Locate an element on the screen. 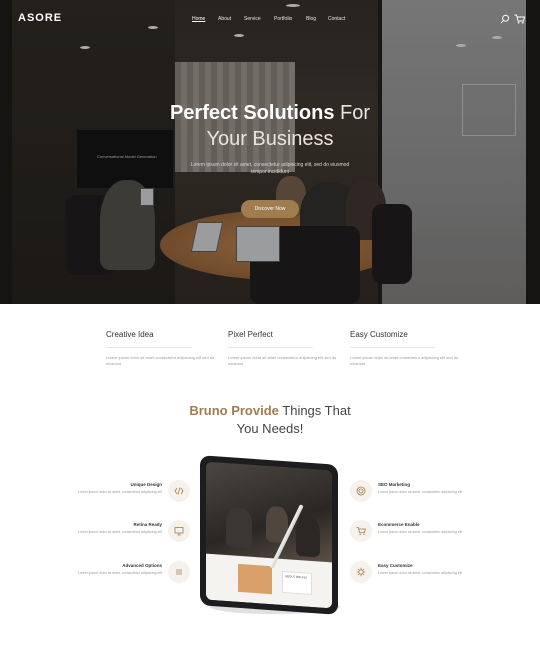 The height and width of the screenshot is (653, 540). gear-icon is located at coordinates (361, 572).